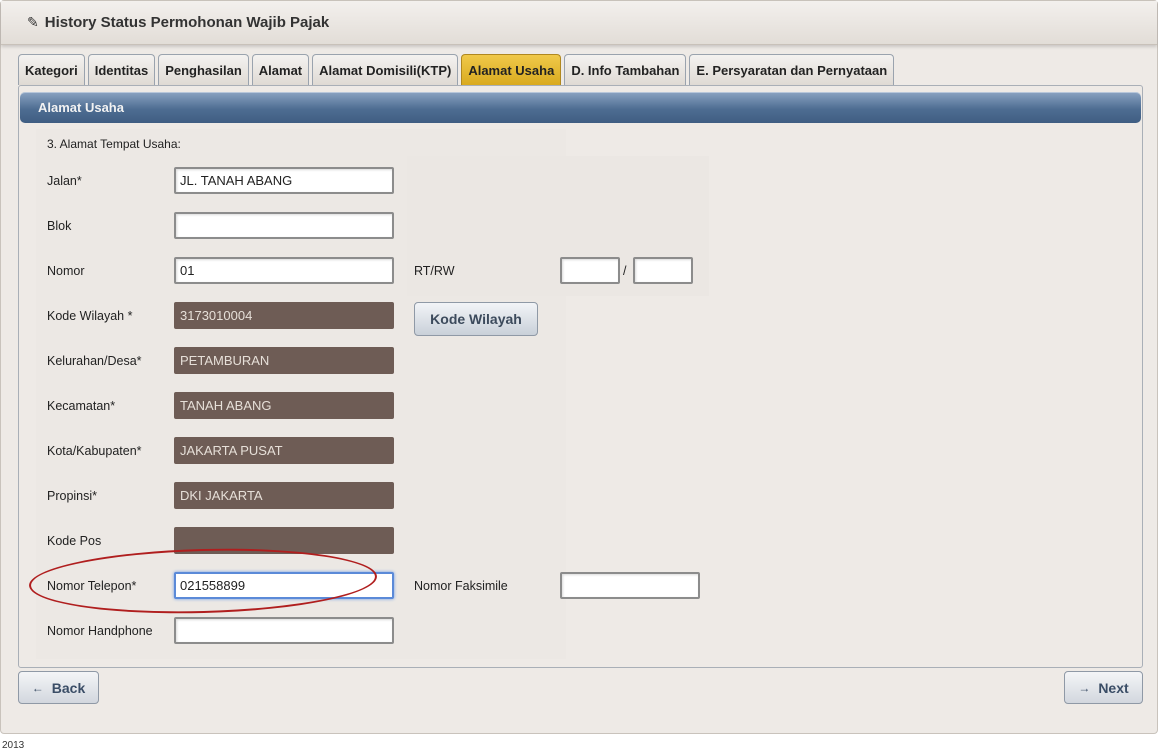 Image resolution: width=1158 pixels, height=749 pixels. I want to click on kecamatan-label: Kecamatan*, so click(81, 406).